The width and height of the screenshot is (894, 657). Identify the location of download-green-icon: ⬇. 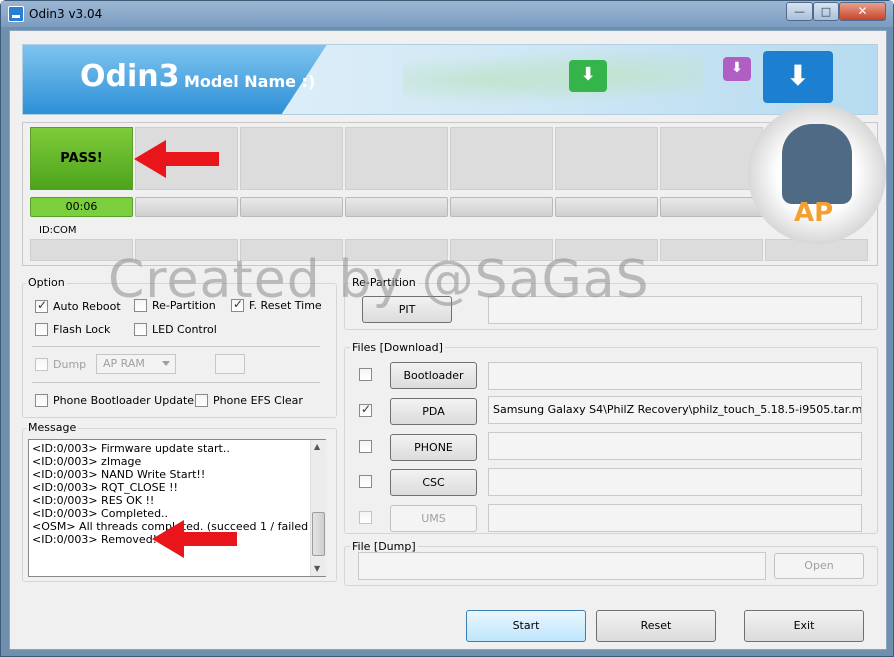
(588, 76).